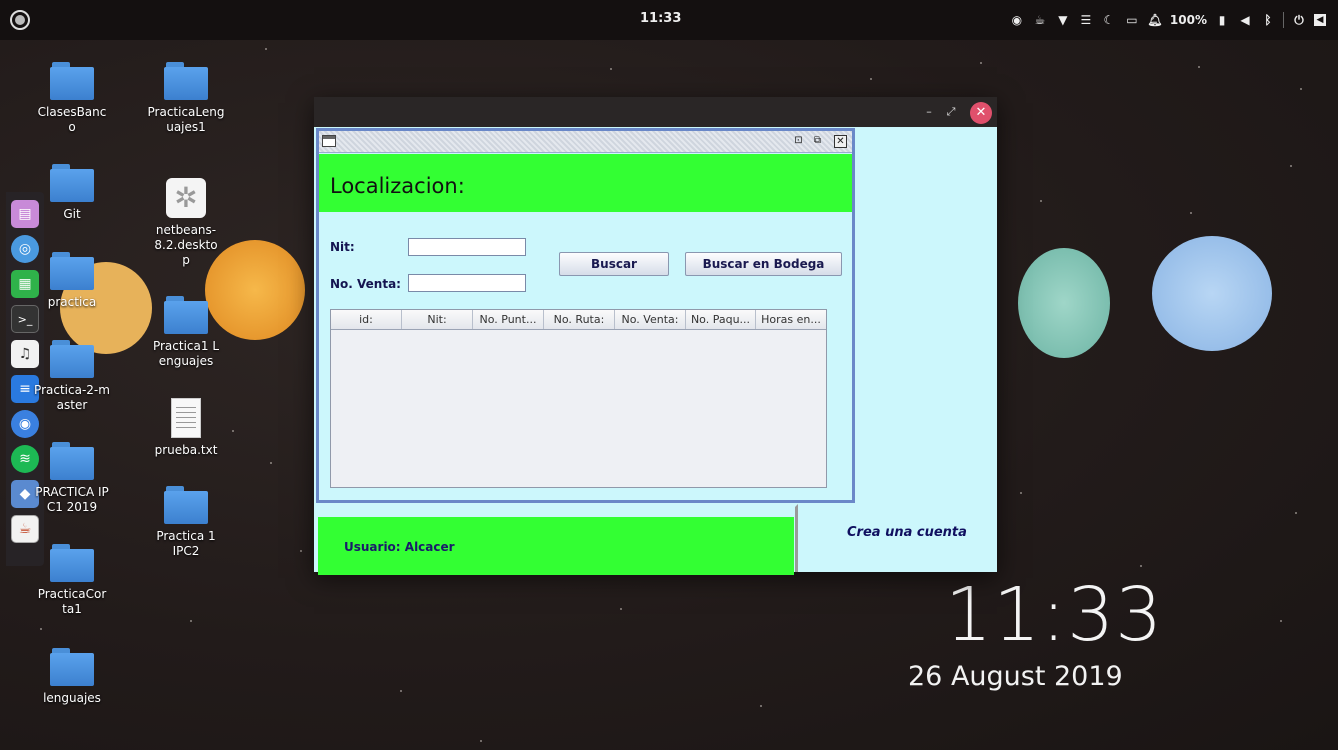  What do you see at coordinates (1320, 20) in the screenshot?
I see `logout-icon: ◀` at bounding box center [1320, 20].